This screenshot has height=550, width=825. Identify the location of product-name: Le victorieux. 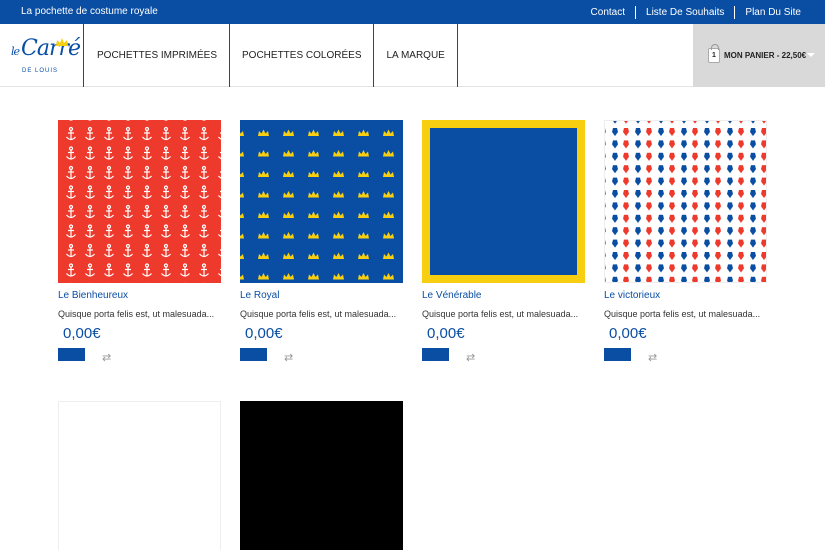
(685, 295).